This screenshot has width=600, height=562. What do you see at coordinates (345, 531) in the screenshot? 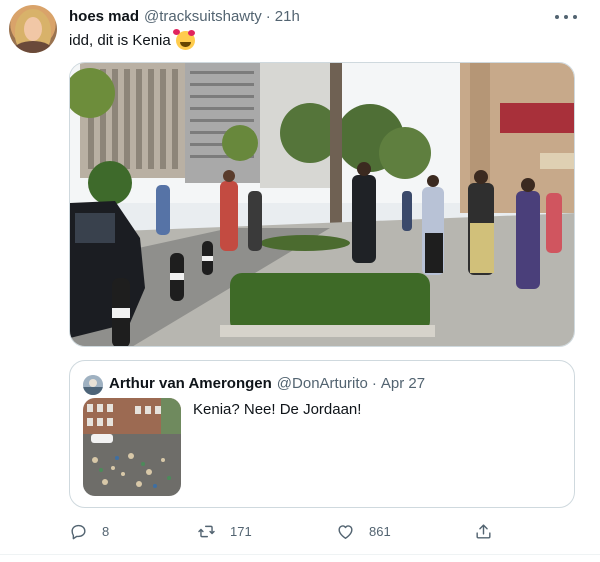
I see `heart-icon` at bounding box center [345, 531].